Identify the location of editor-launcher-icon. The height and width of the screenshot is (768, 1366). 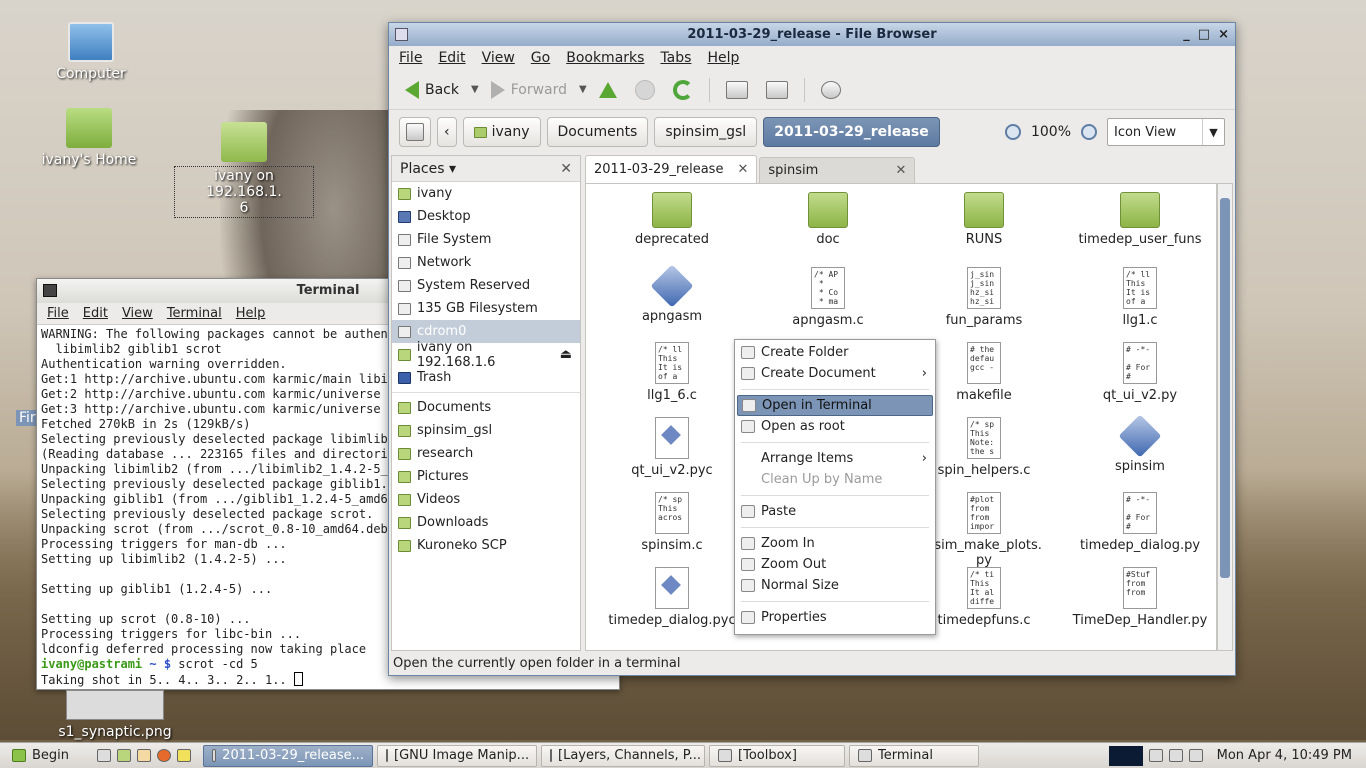
(144, 755).